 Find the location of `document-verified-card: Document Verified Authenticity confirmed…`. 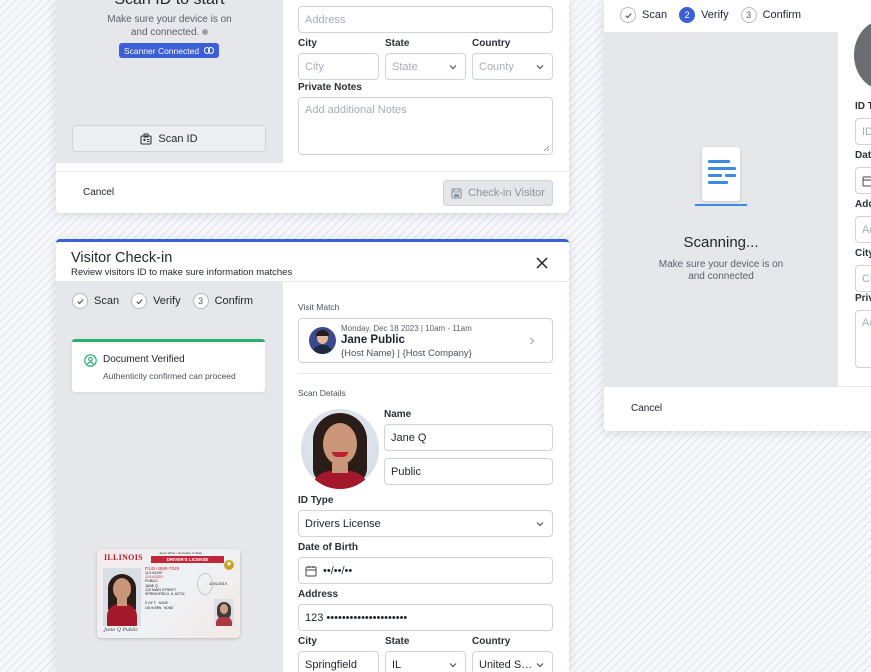

document-verified-card: Document Verified Authenticity confirmed… is located at coordinates (168, 365).